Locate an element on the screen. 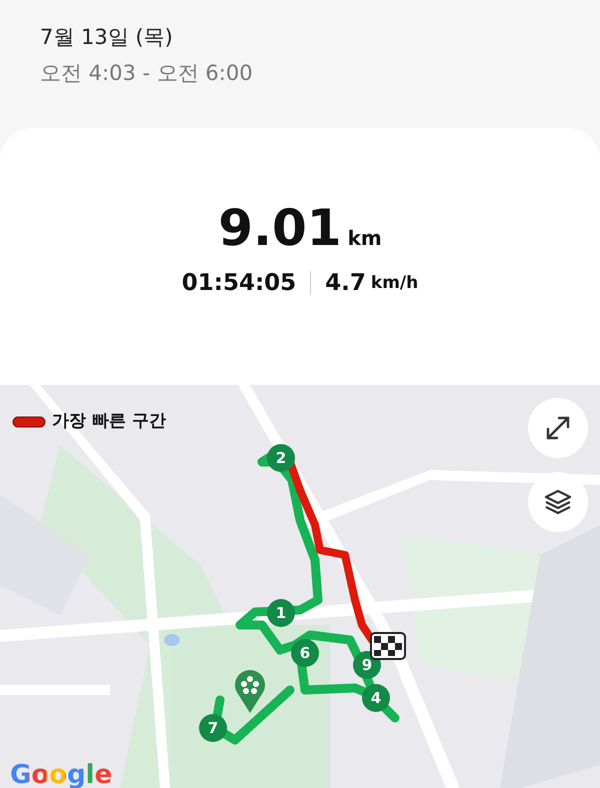  park-pin-icon is located at coordinates (250, 691).